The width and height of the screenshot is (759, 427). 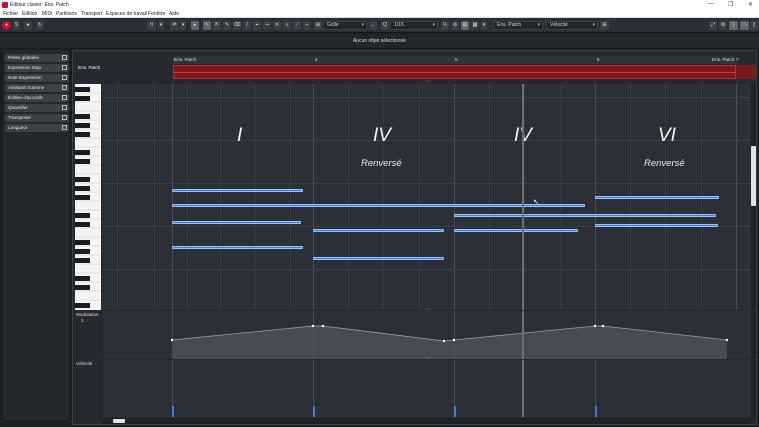 I want to click on project-cursor-mod, so click(x=523, y=335).